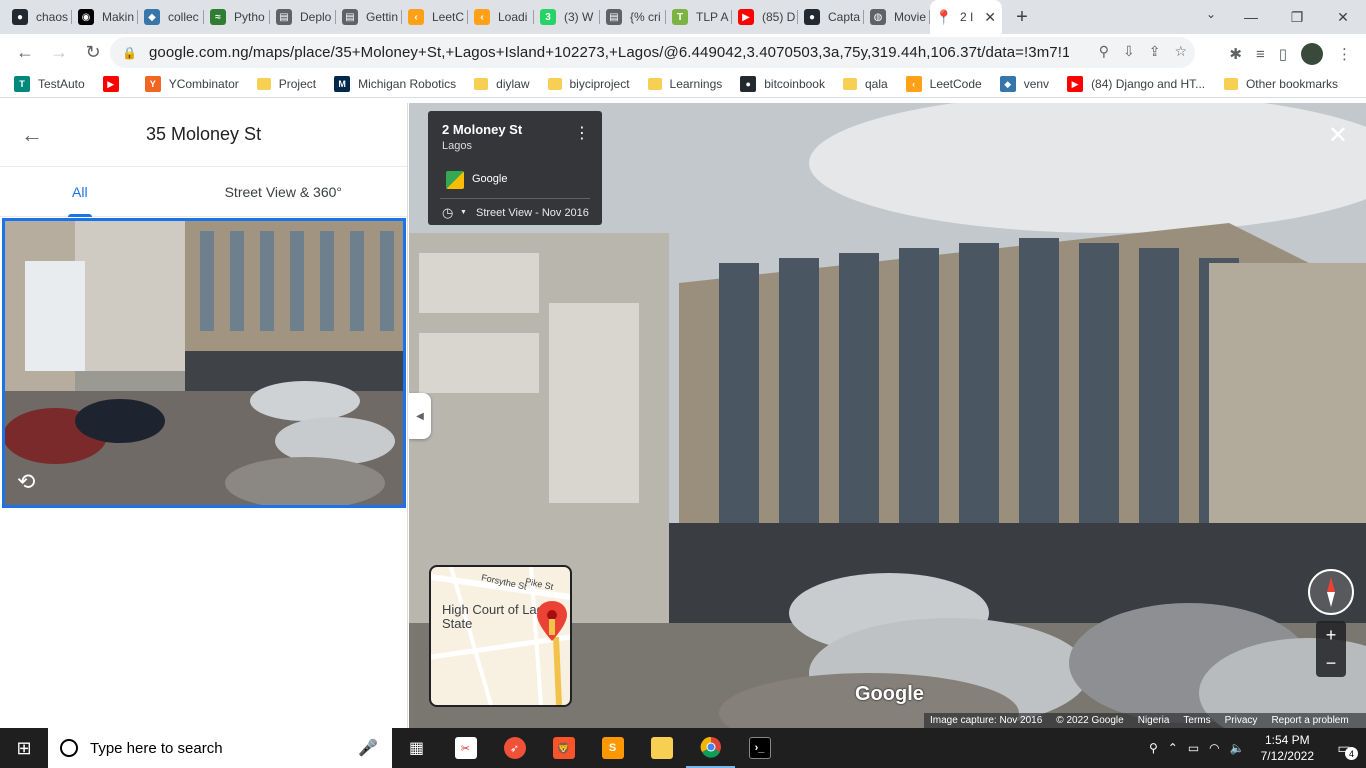 The image size is (1366, 768). What do you see at coordinates (1024, 84) in the screenshot?
I see `bookmark-item: ◆ venv` at bounding box center [1024, 84].